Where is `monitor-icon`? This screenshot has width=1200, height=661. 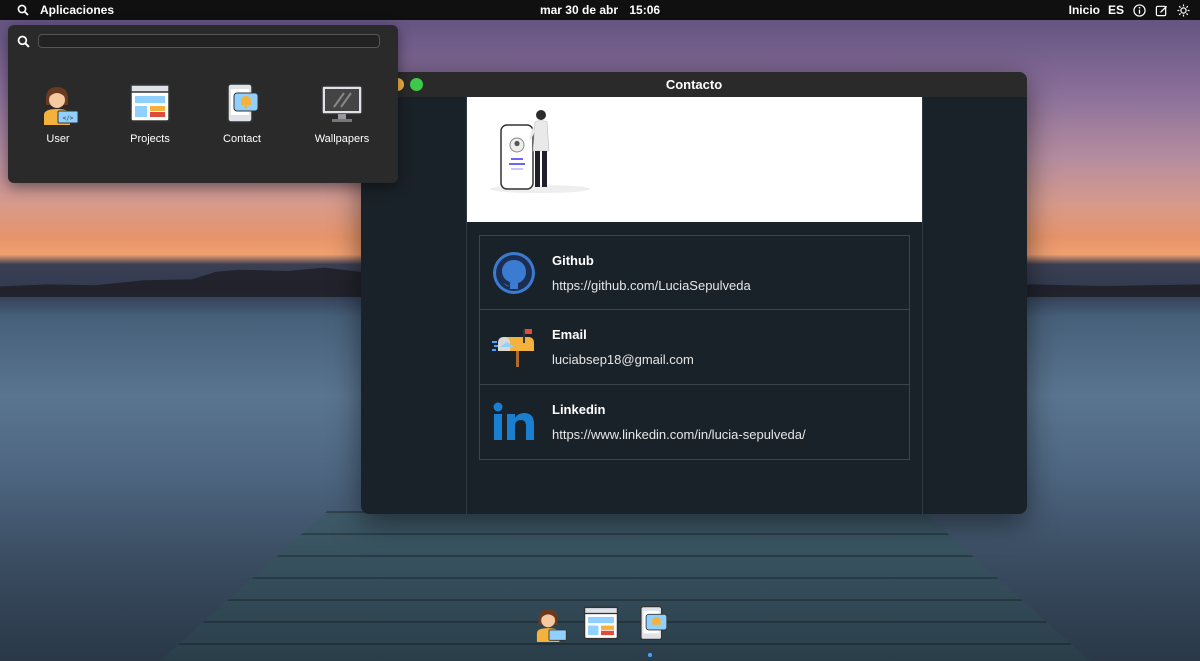 monitor-icon is located at coordinates (342, 103).